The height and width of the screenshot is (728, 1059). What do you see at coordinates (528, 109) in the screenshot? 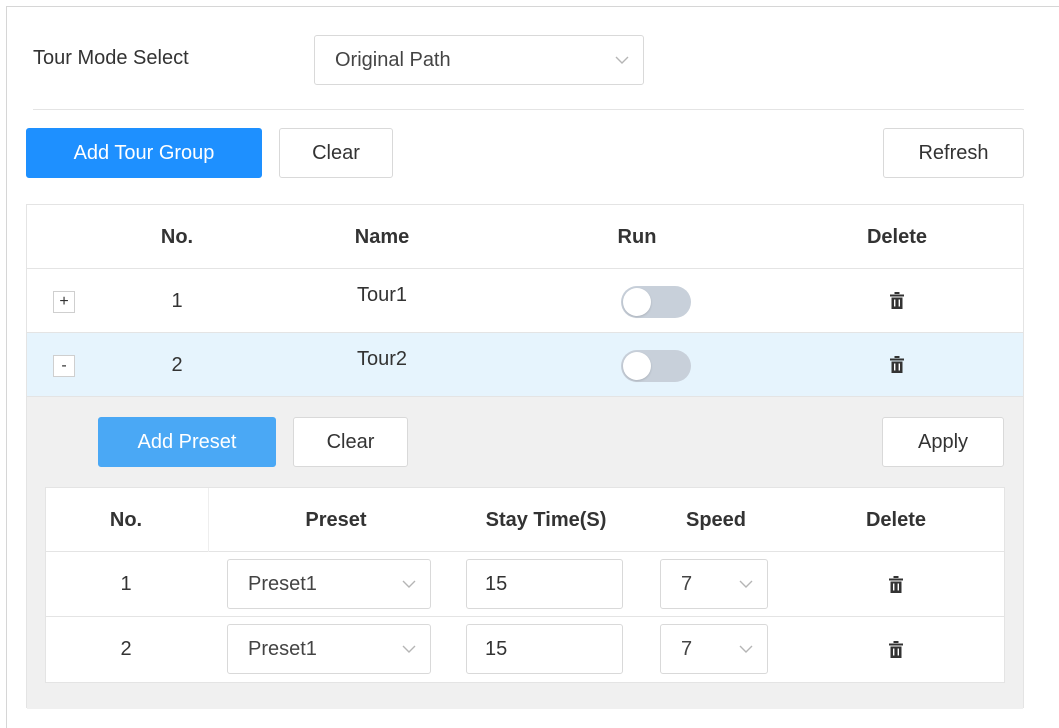
I see `divider` at bounding box center [528, 109].